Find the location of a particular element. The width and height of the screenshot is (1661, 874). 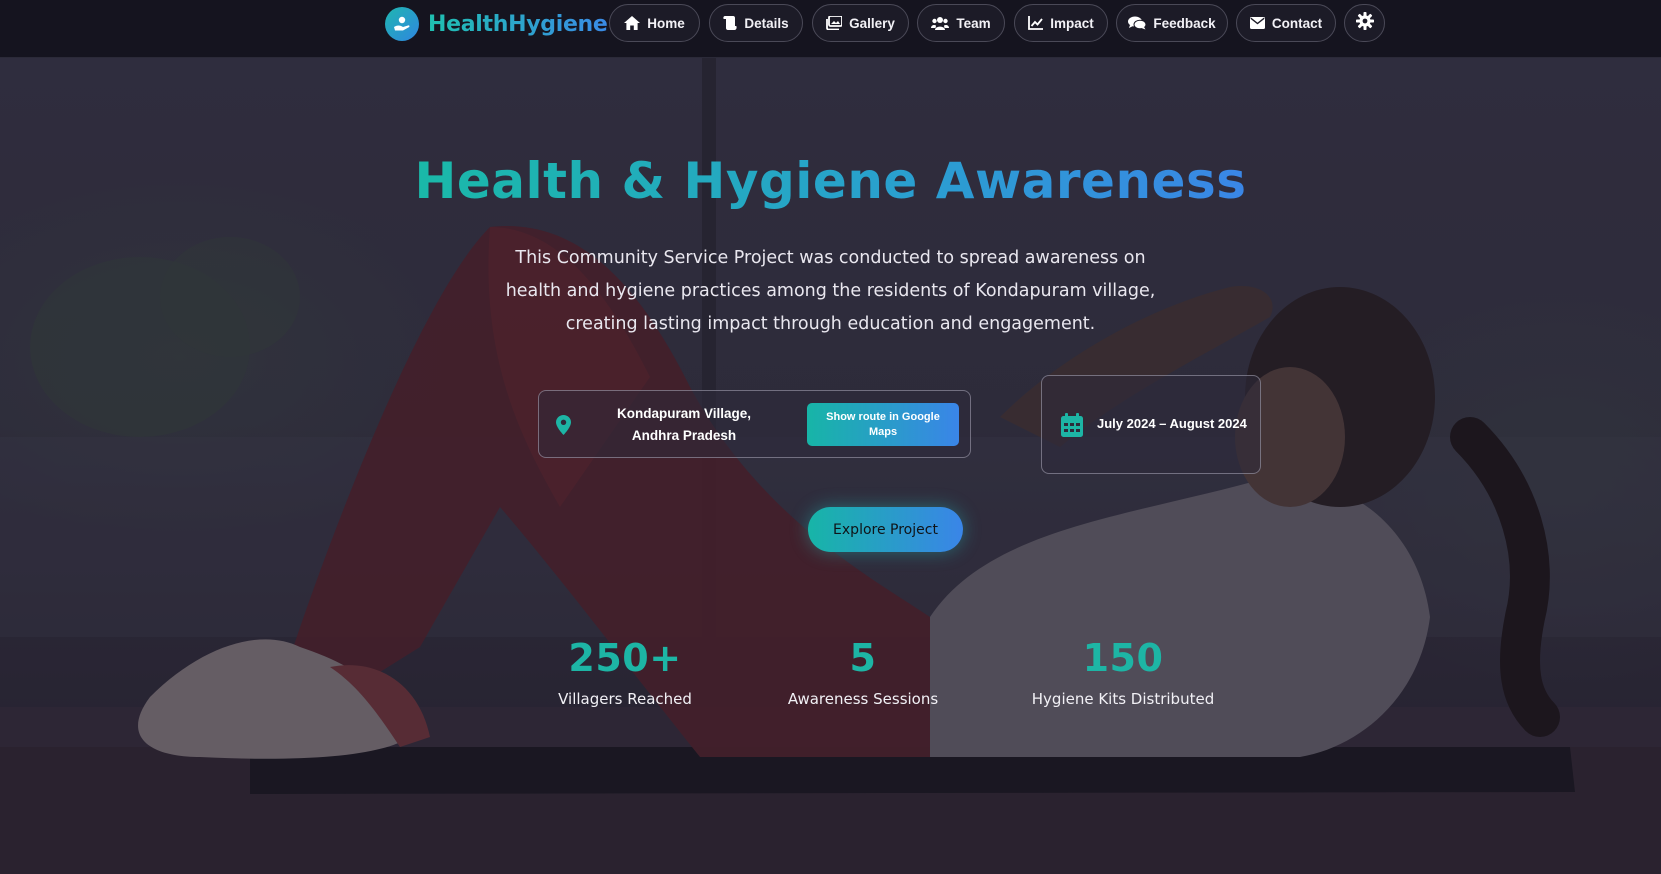

images-icon is located at coordinates (834, 23).